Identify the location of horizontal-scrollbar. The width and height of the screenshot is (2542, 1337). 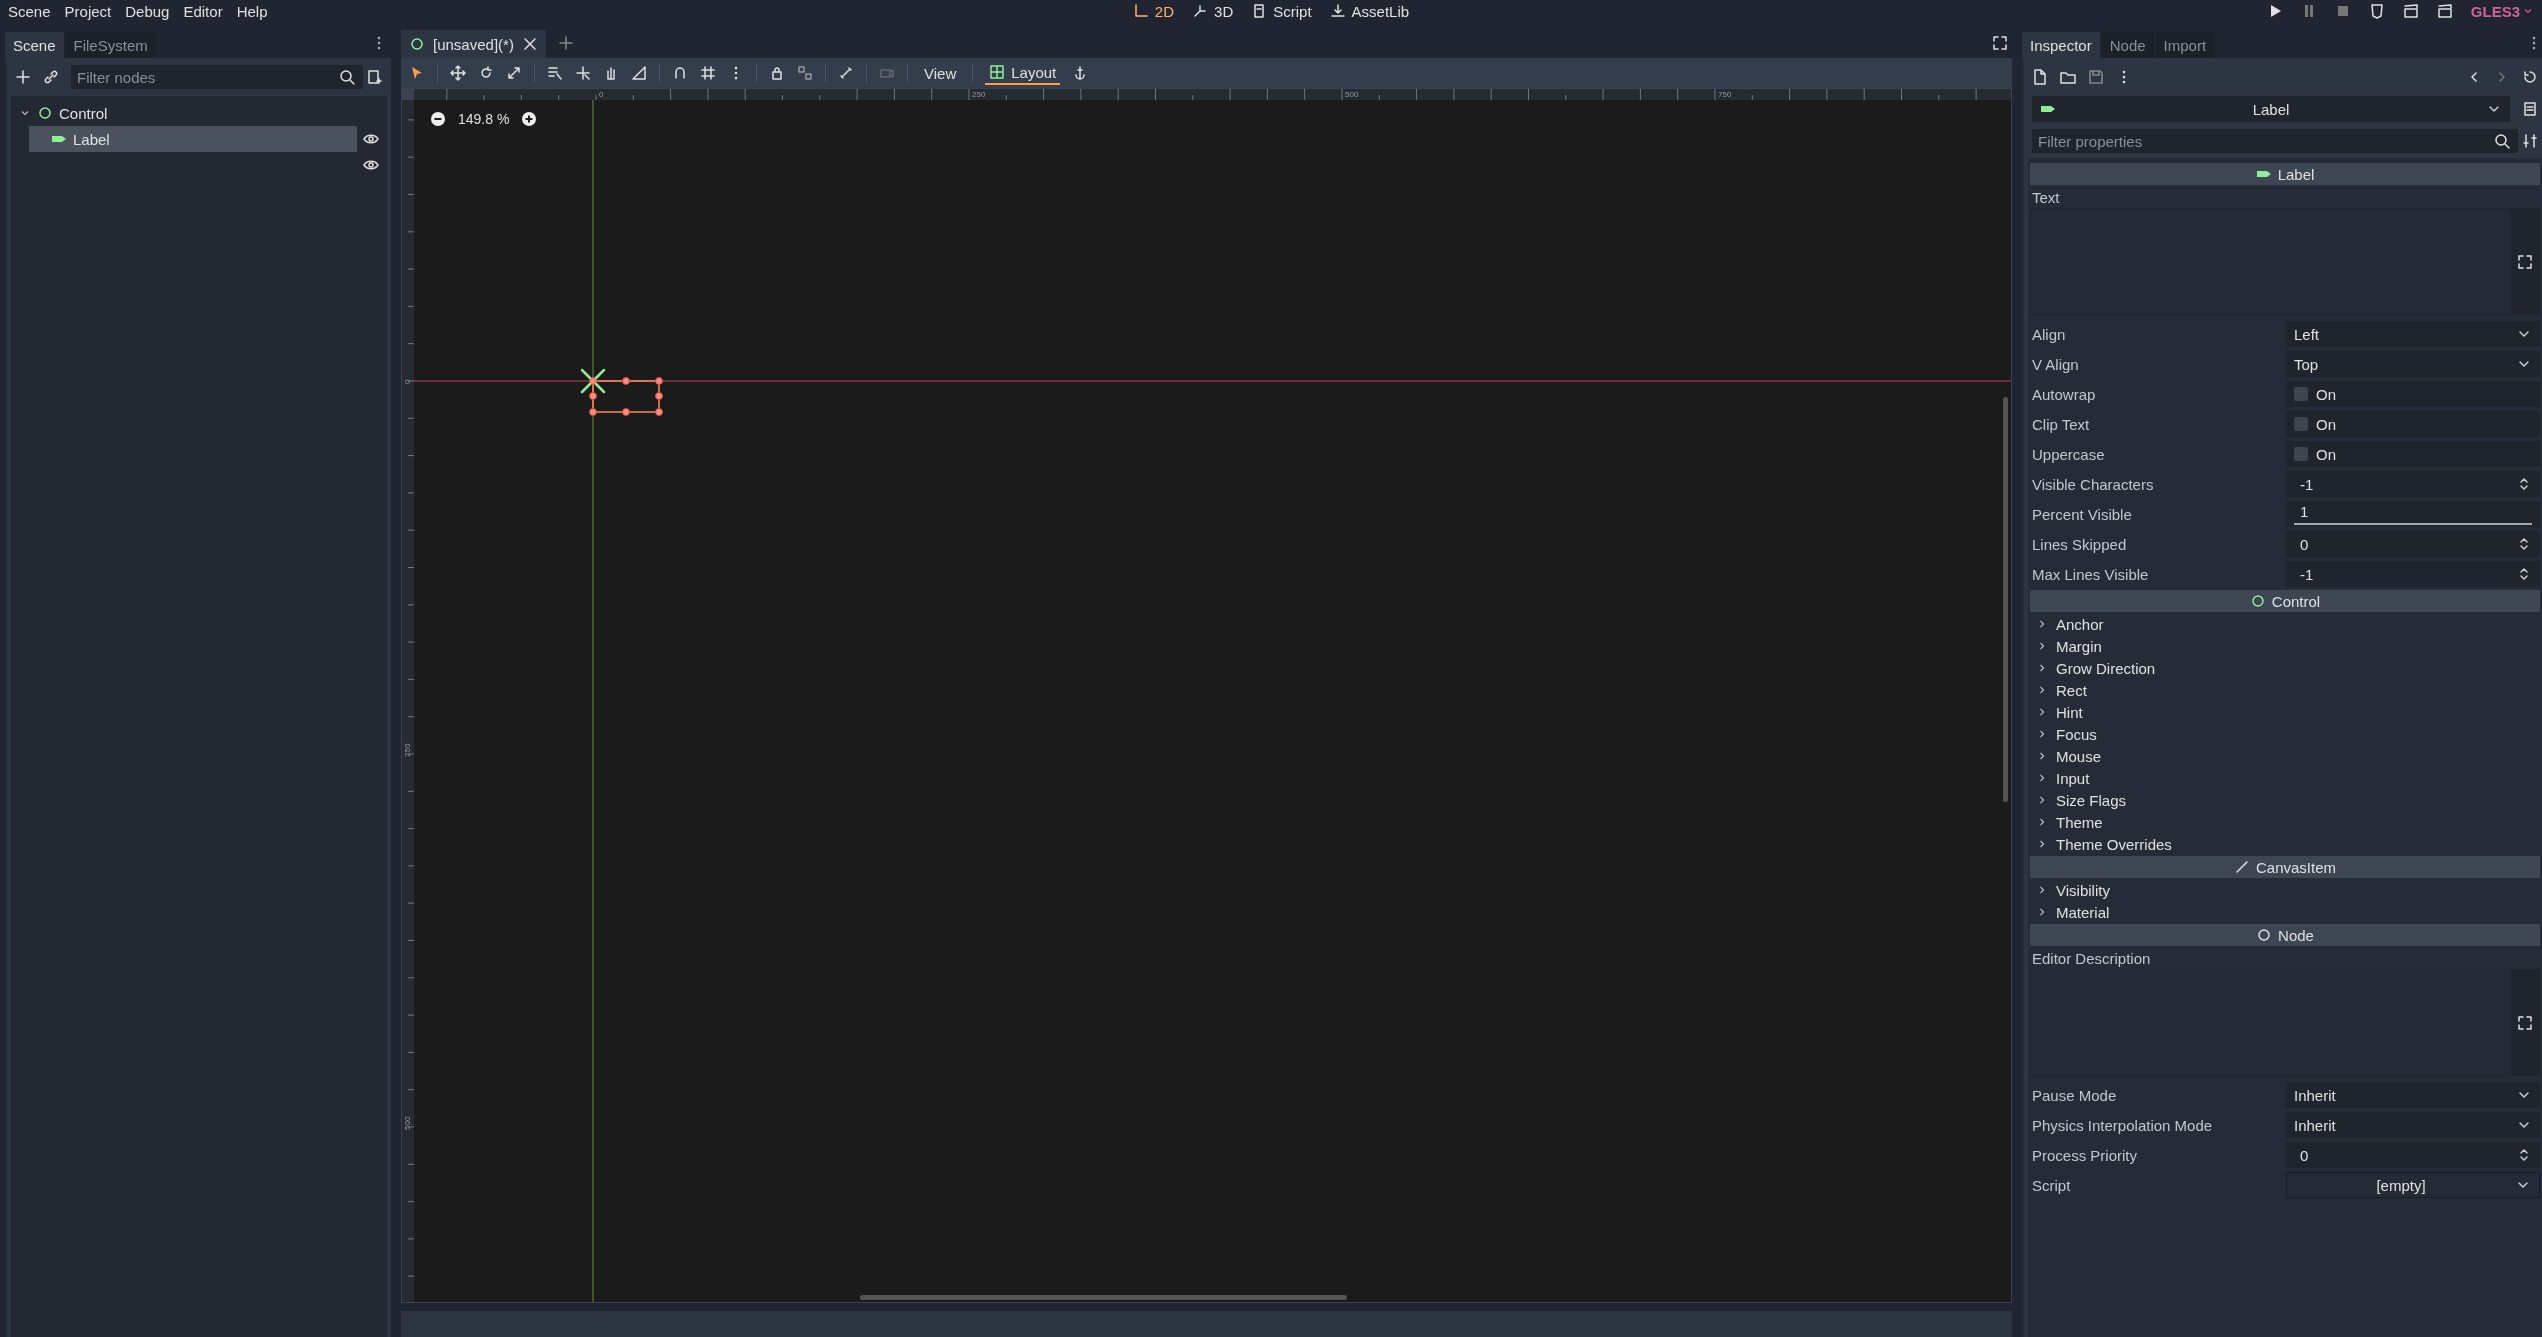
(1103, 1297).